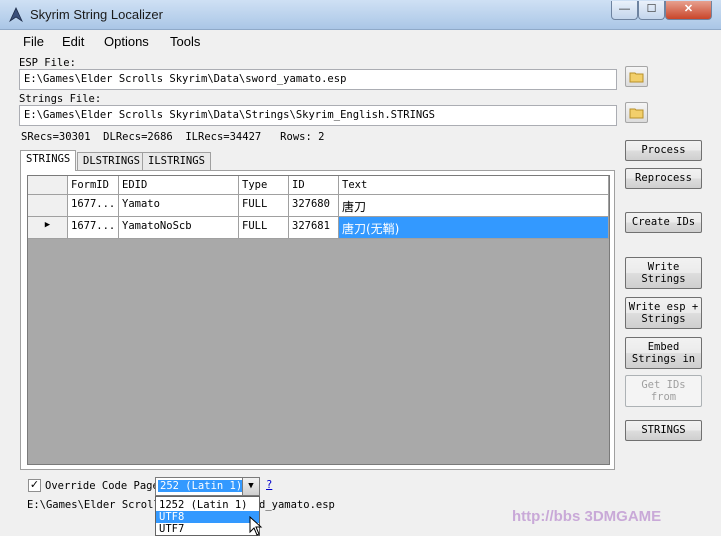  What do you see at coordinates (16, 15) in the screenshot?
I see `app-icon` at bounding box center [16, 15].